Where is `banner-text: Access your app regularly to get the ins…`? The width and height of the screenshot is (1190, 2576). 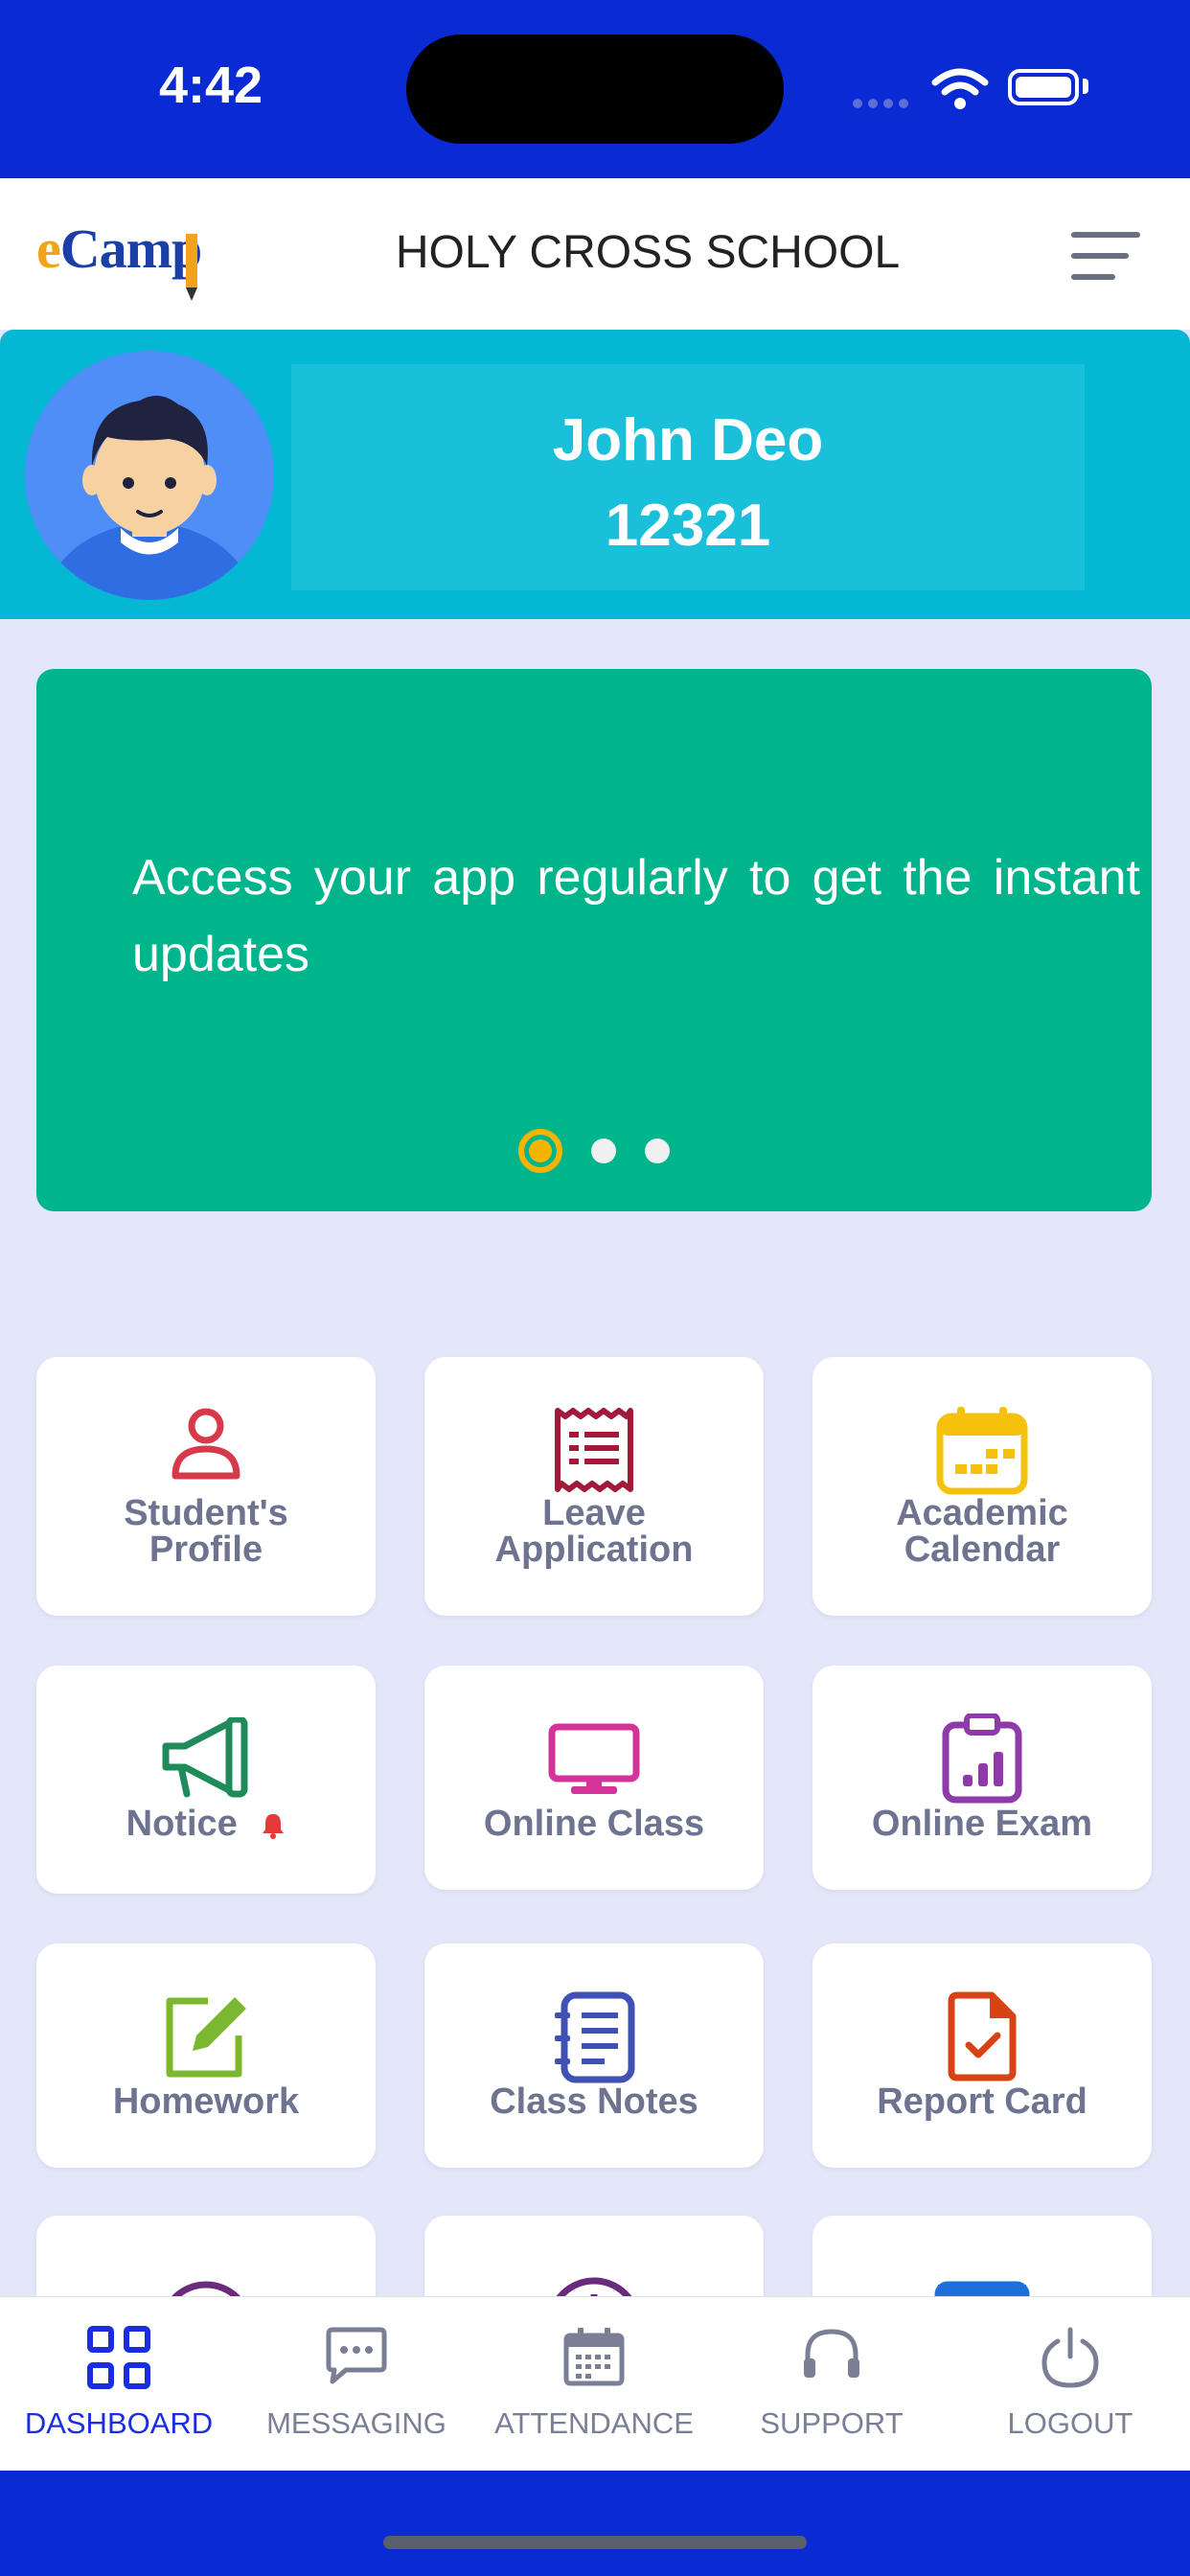 banner-text: Access your app regularly to get the ins… is located at coordinates (636, 916).